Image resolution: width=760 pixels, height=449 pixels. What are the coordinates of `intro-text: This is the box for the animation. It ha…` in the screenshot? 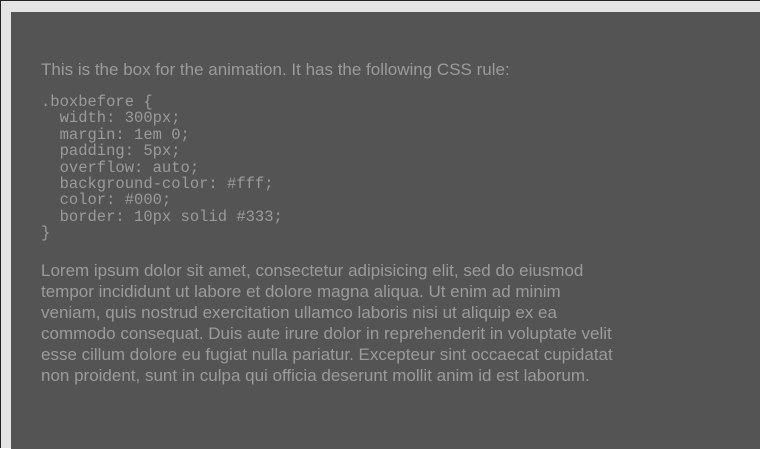 It's located at (275, 69).